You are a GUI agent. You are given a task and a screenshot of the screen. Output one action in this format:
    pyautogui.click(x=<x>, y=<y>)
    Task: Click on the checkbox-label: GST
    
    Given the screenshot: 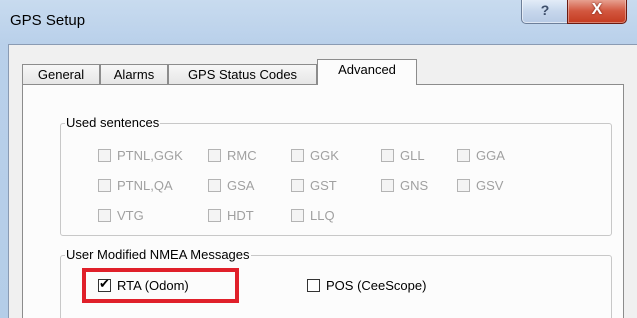 What is the action you would take?
    pyautogui.click(x=323, y=185)
    